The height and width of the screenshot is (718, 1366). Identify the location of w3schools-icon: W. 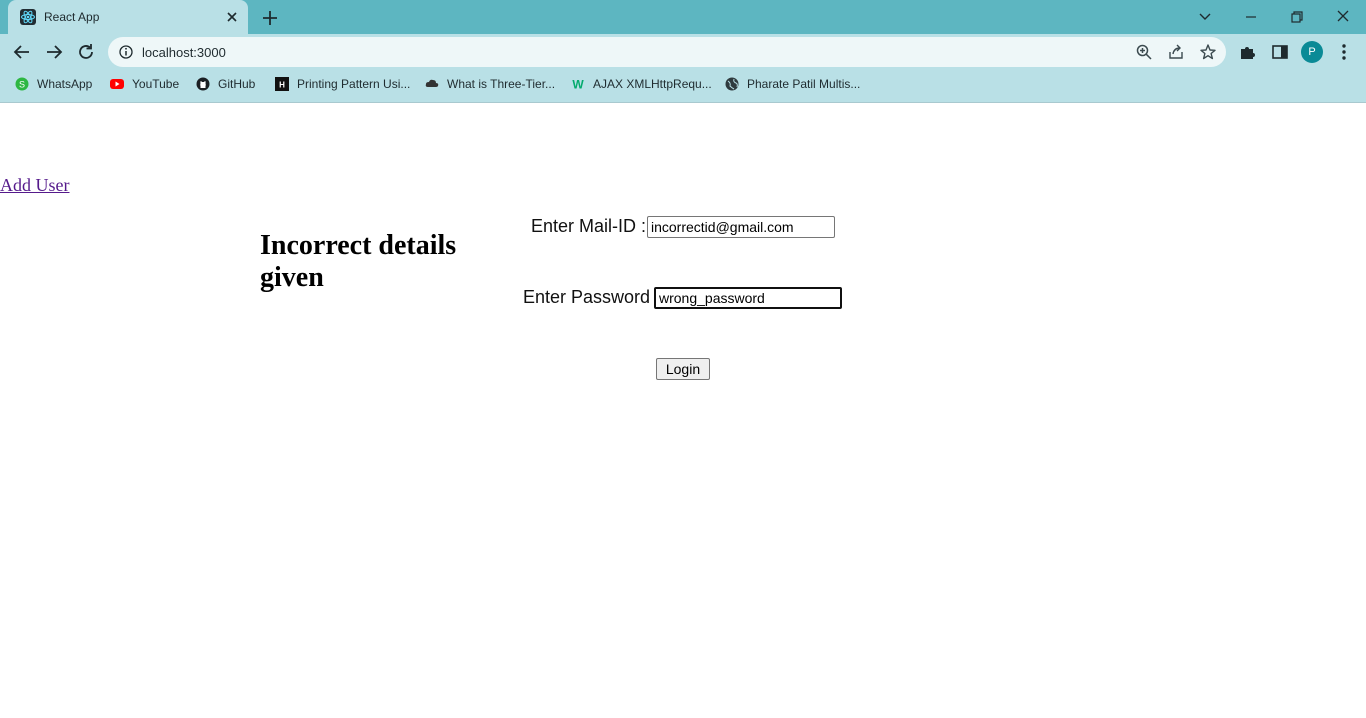
(578, 84).